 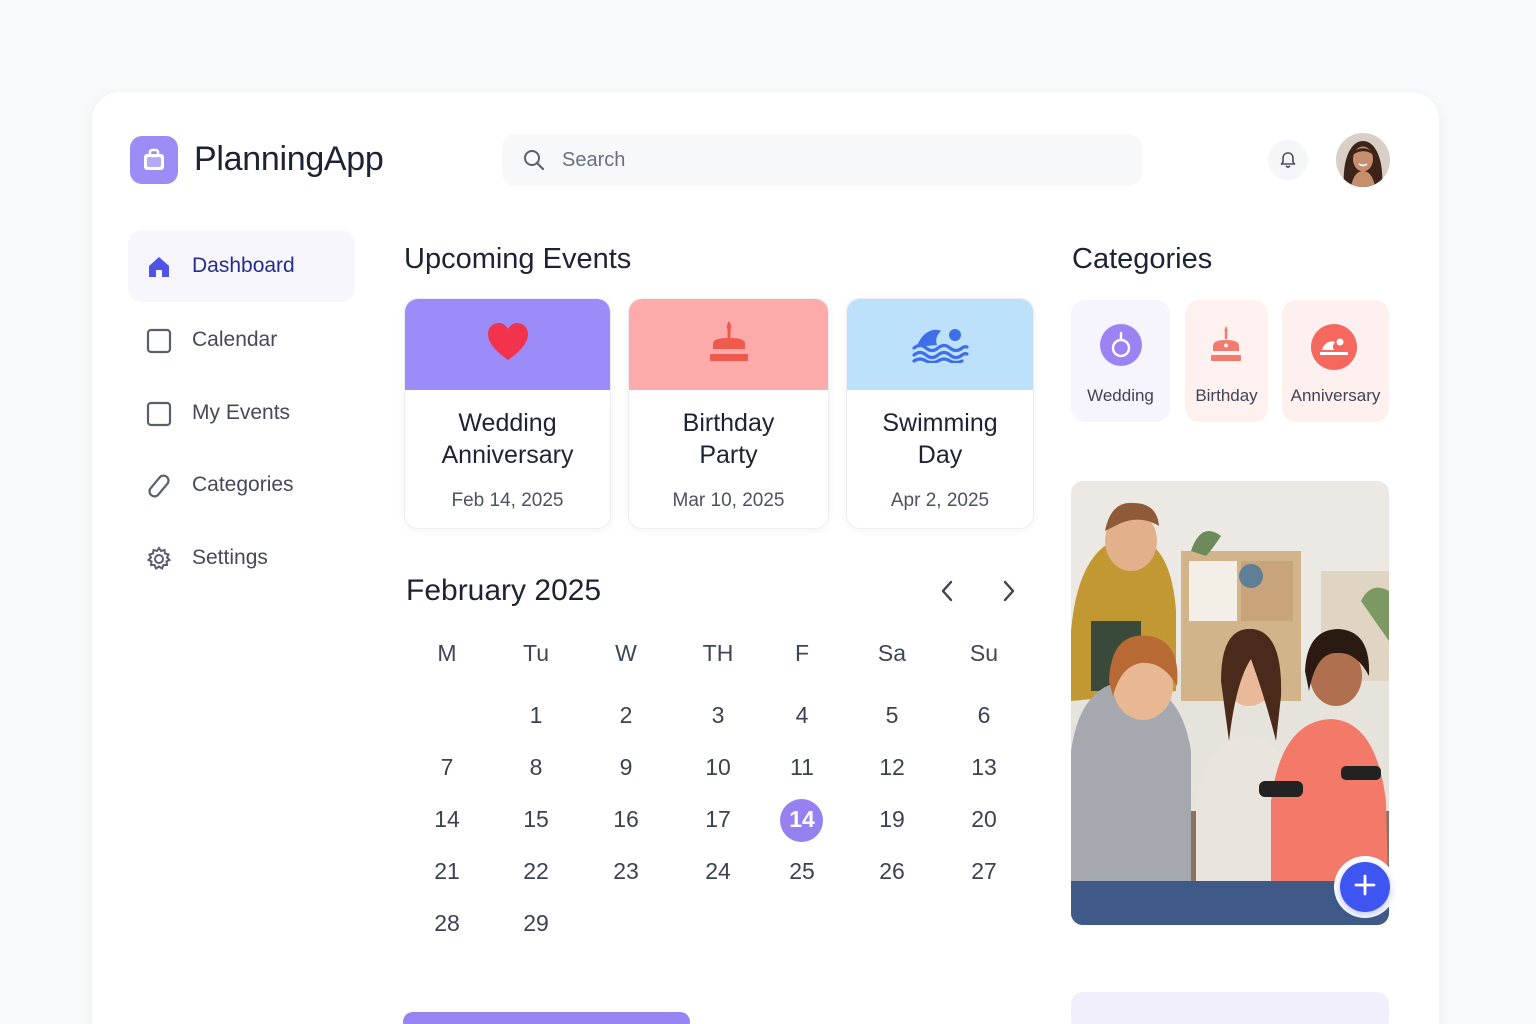 I want to click on bottom-action-bar, so click(x=546, y=1018).